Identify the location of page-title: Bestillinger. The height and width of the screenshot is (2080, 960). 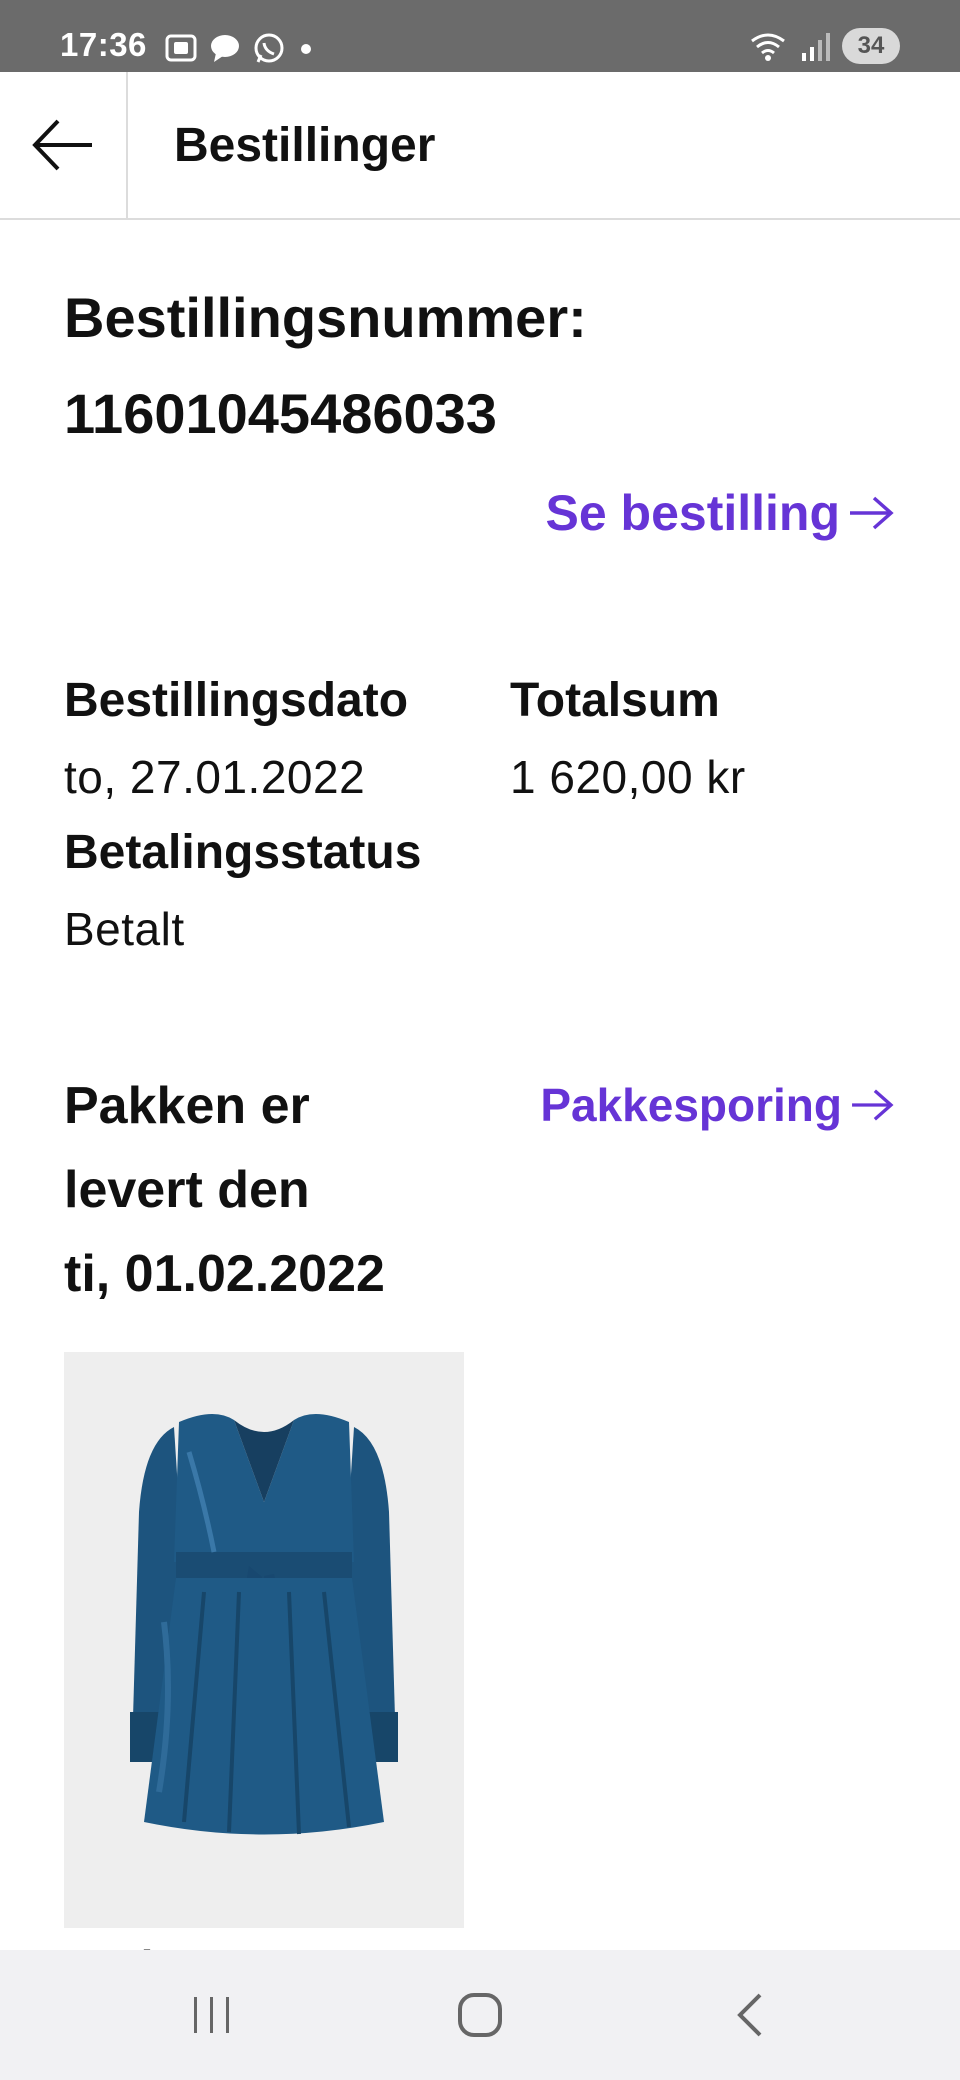
(305, 145).